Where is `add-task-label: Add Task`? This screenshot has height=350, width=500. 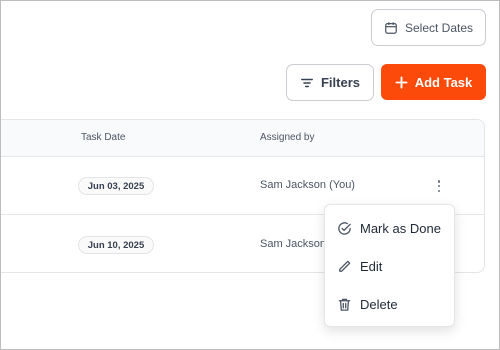 add-task-label: Add Task is located at coordinates (443, 82).